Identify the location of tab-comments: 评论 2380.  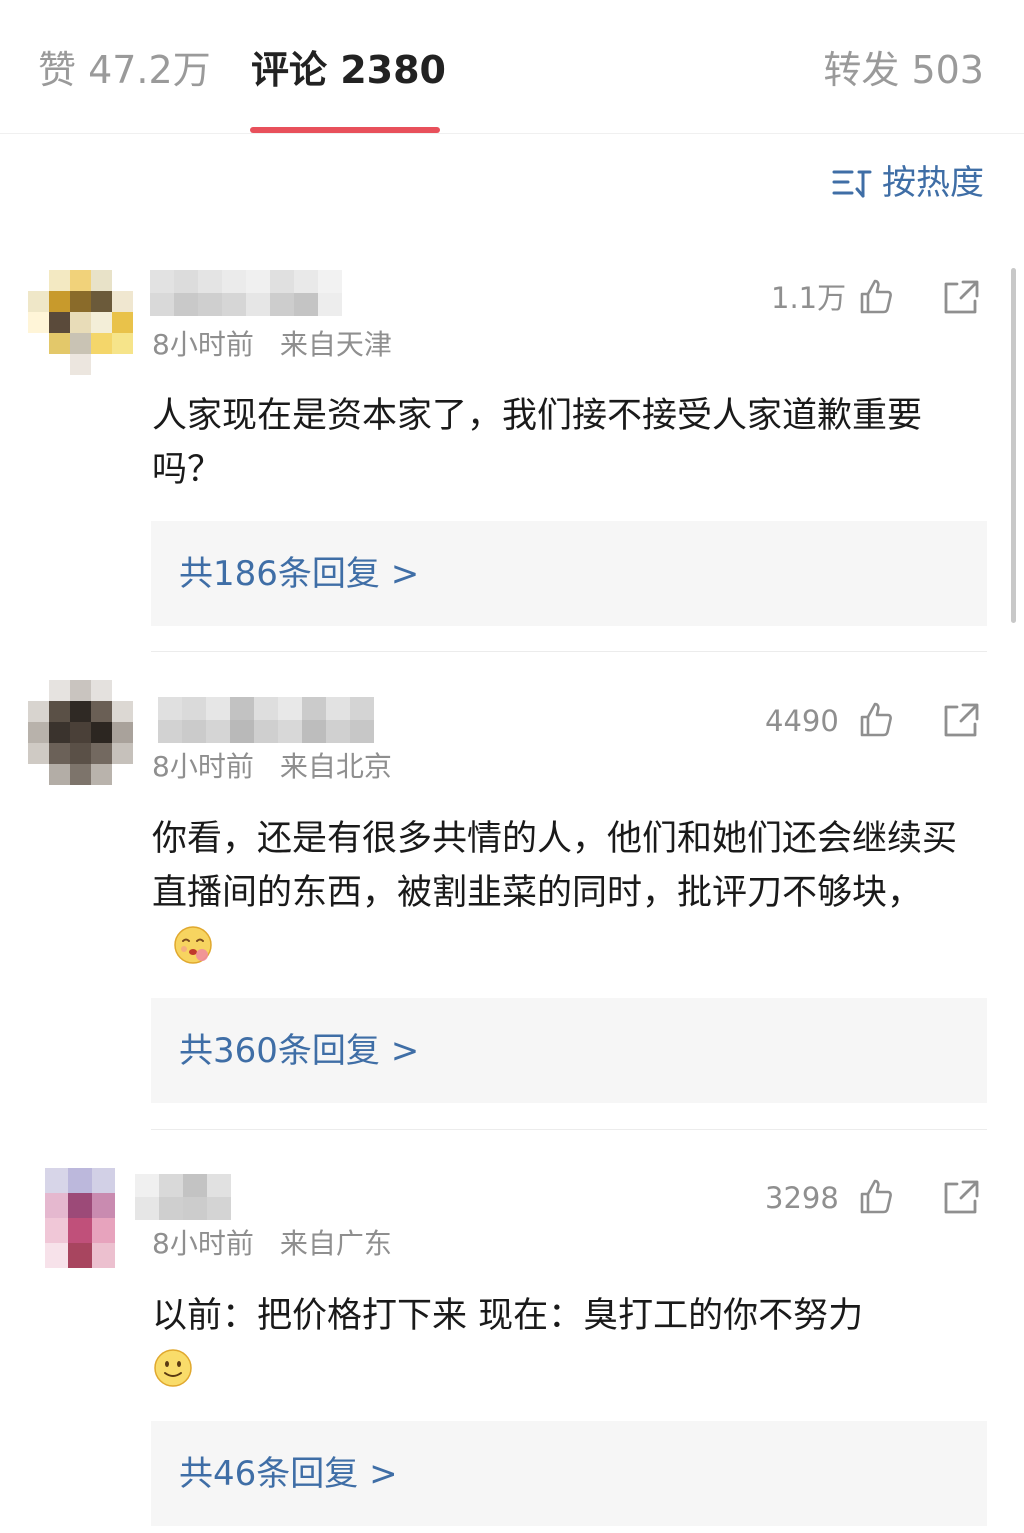
(348, 70).